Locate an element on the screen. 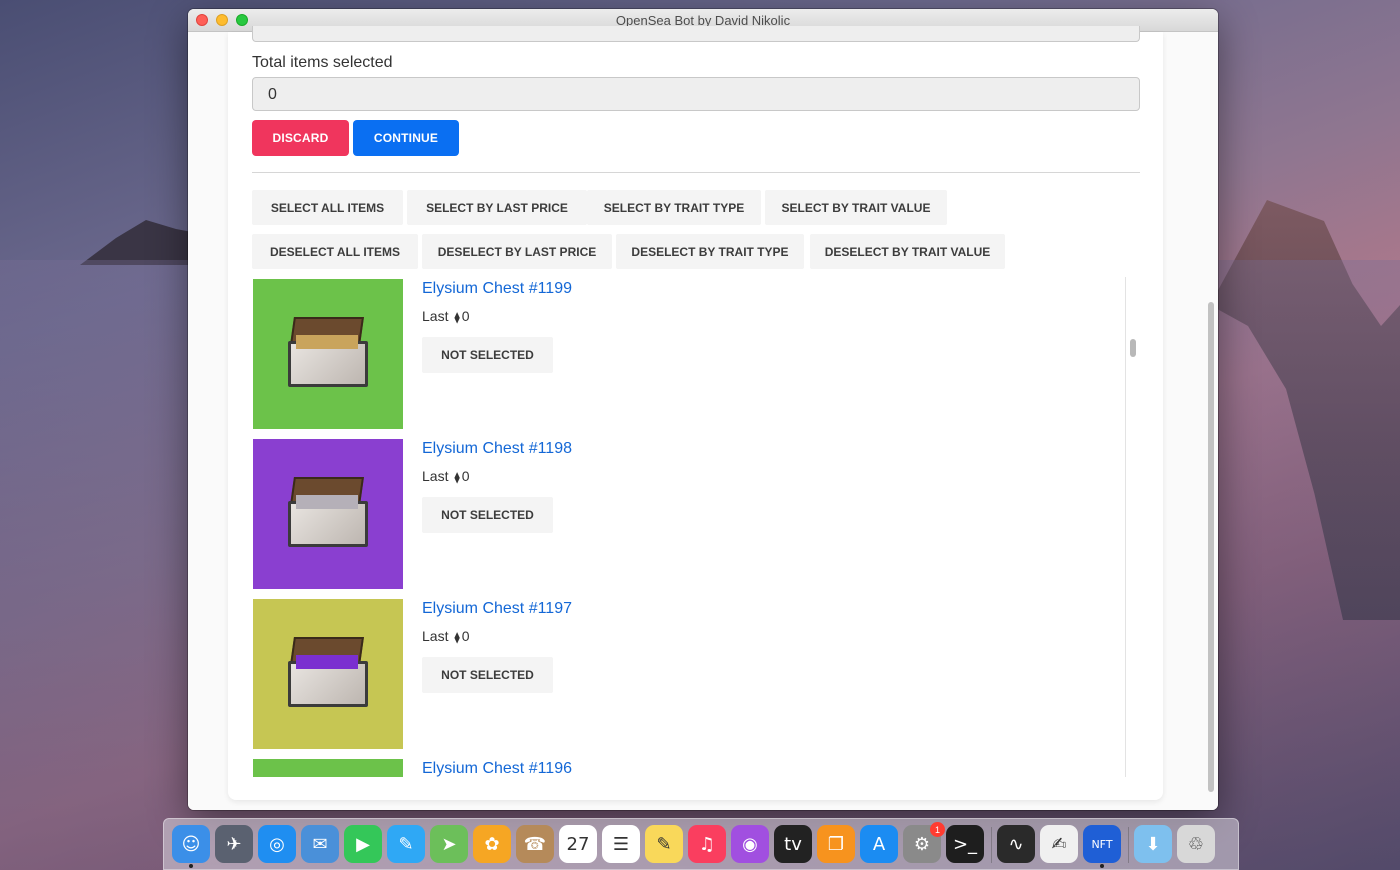 This screenshot has width=1400, height=870. photos-icon: ✿ is located at coordinates (492, 844).